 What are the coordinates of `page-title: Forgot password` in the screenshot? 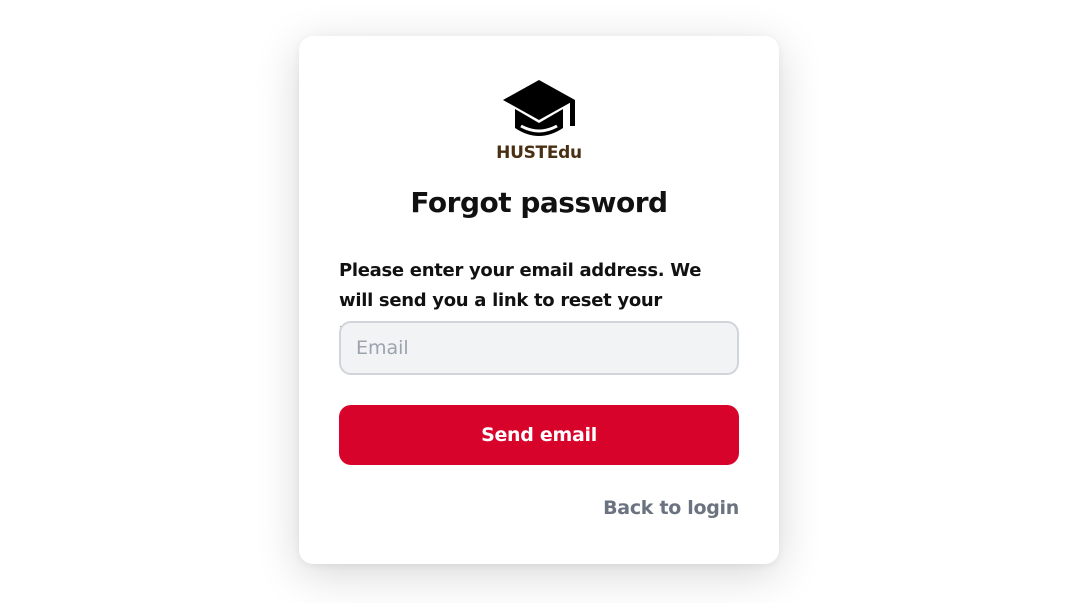 It's located at (539, 202).